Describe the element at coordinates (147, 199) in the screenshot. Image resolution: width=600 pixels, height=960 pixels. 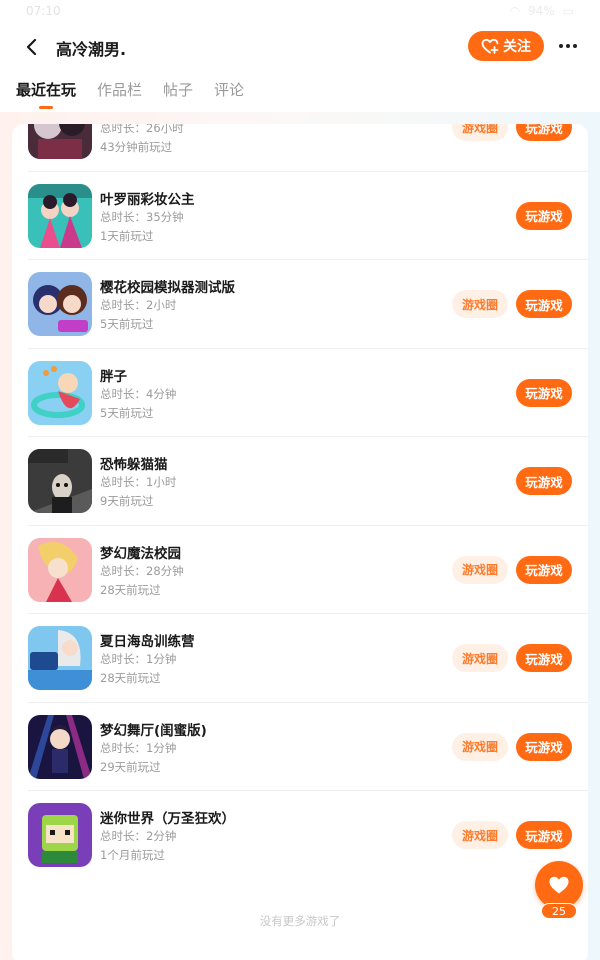
I see `game-title: 叶罗丽彩妆公主` at that location.